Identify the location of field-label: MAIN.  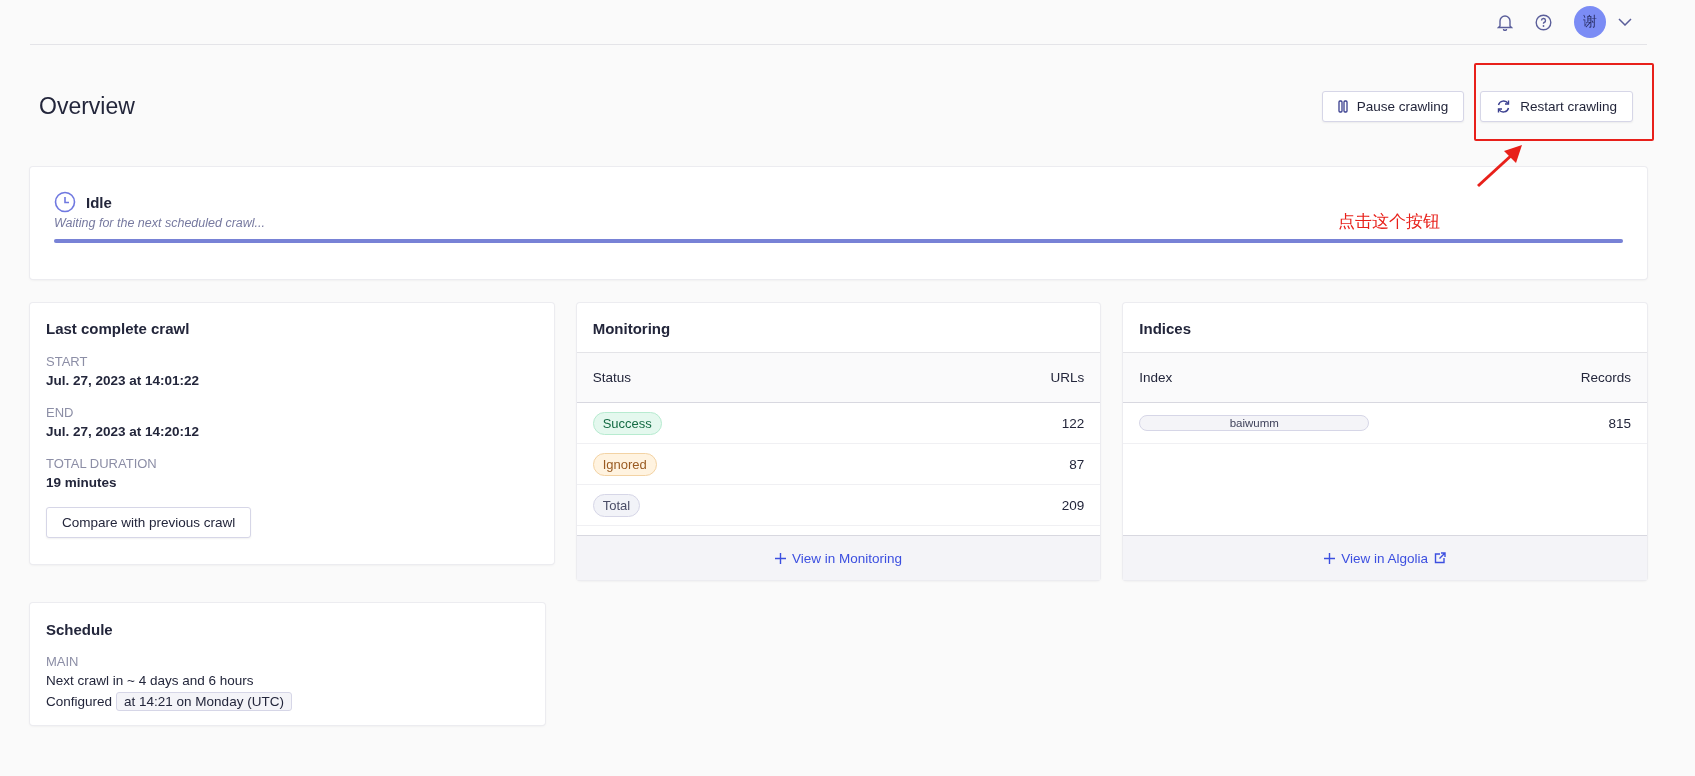
(63, 661).